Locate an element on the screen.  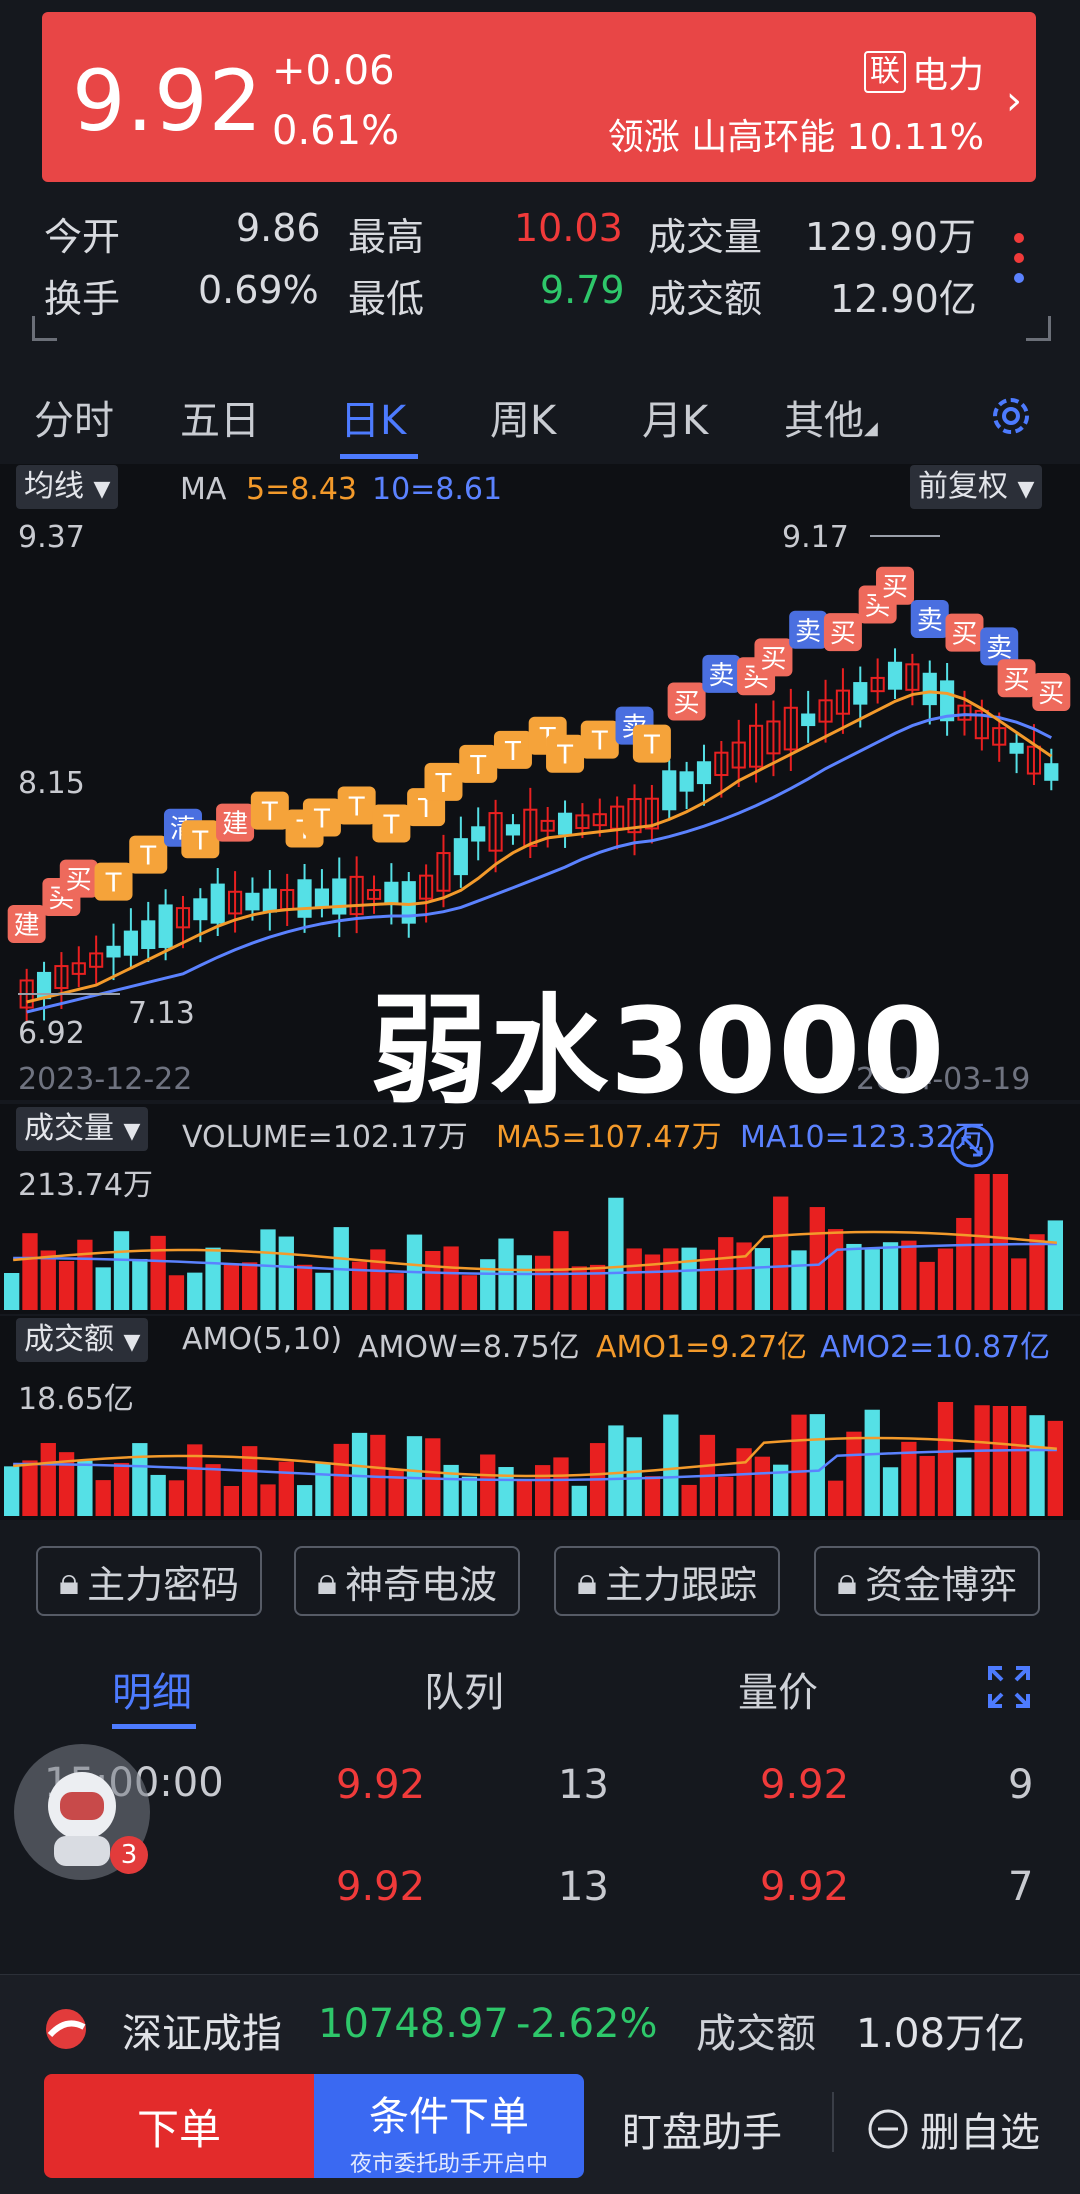
adjust-dropdown: 前复权 ▼ is located at coordinates (976, 487).